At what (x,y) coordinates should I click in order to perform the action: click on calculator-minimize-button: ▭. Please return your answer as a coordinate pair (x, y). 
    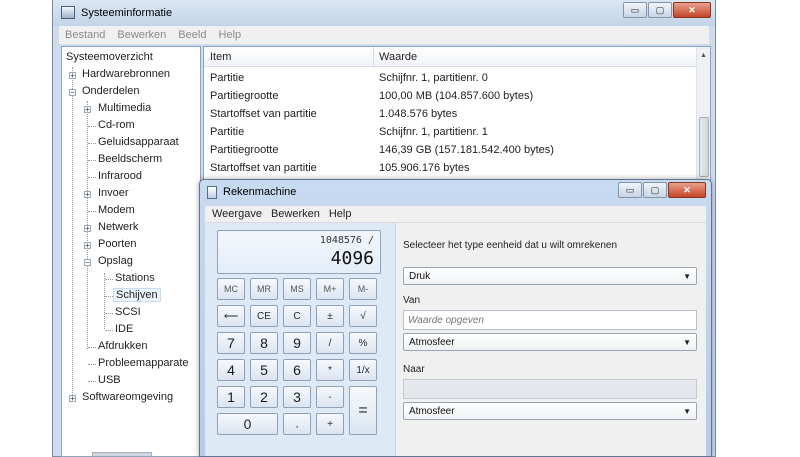
    Looking at the image, I should click on (630, 190).